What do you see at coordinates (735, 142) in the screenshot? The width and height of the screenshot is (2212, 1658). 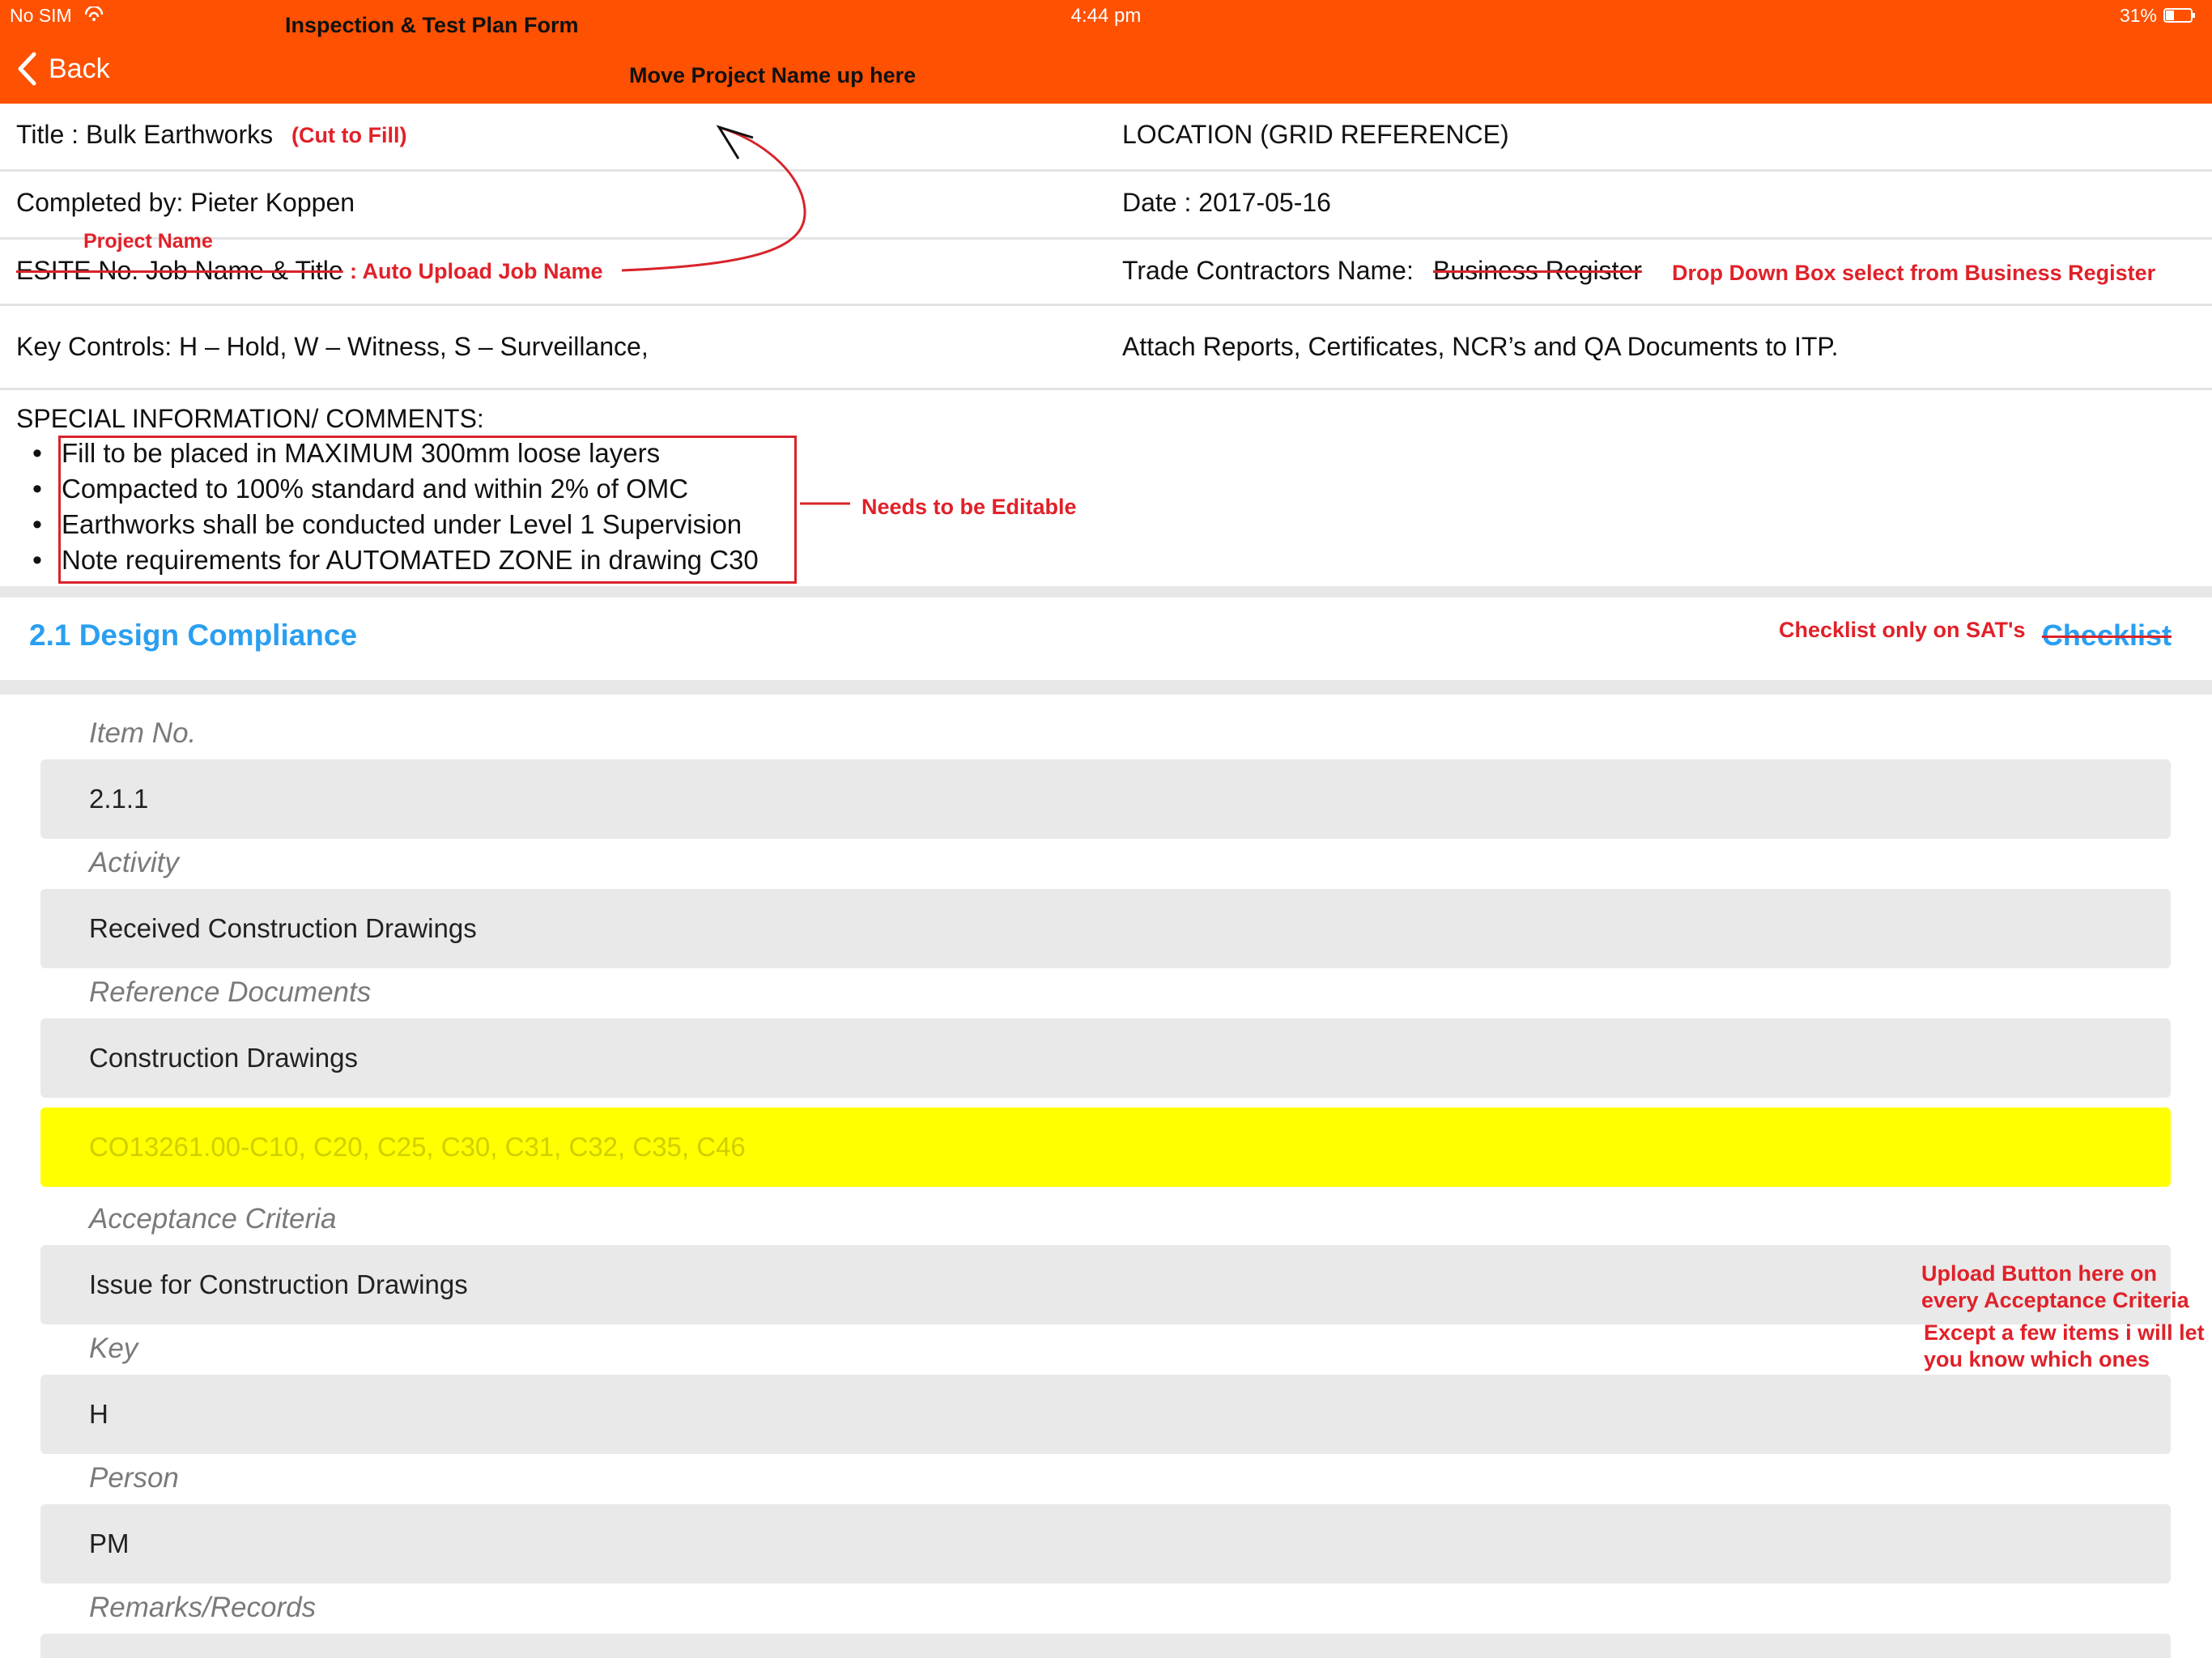 I see `annotation-arrow-head` at bounding box center [735, 142].